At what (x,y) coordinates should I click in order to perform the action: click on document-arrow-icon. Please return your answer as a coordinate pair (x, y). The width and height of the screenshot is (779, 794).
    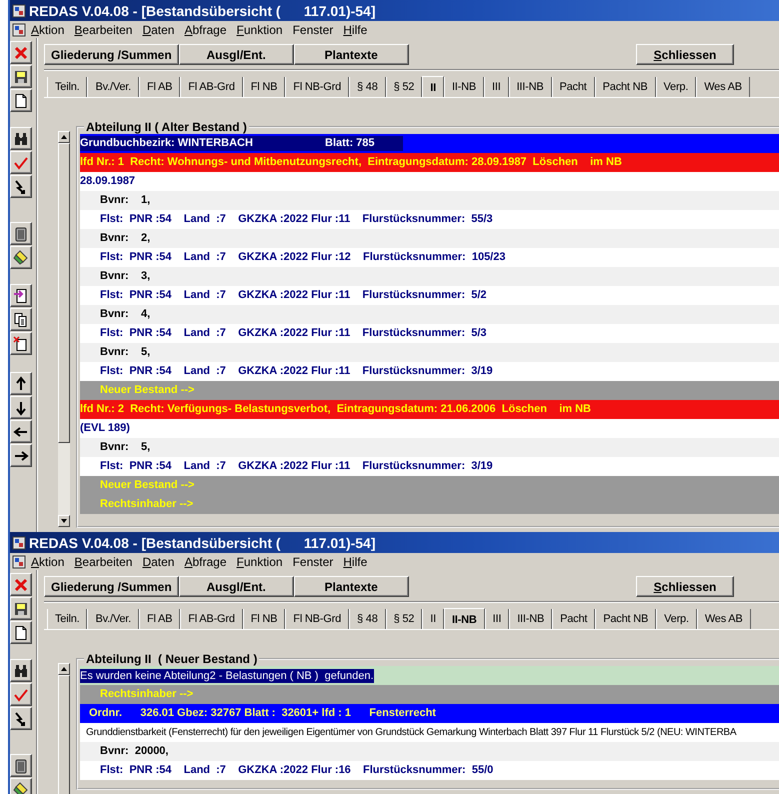
    Looking at the image, I should click on (21, 296).